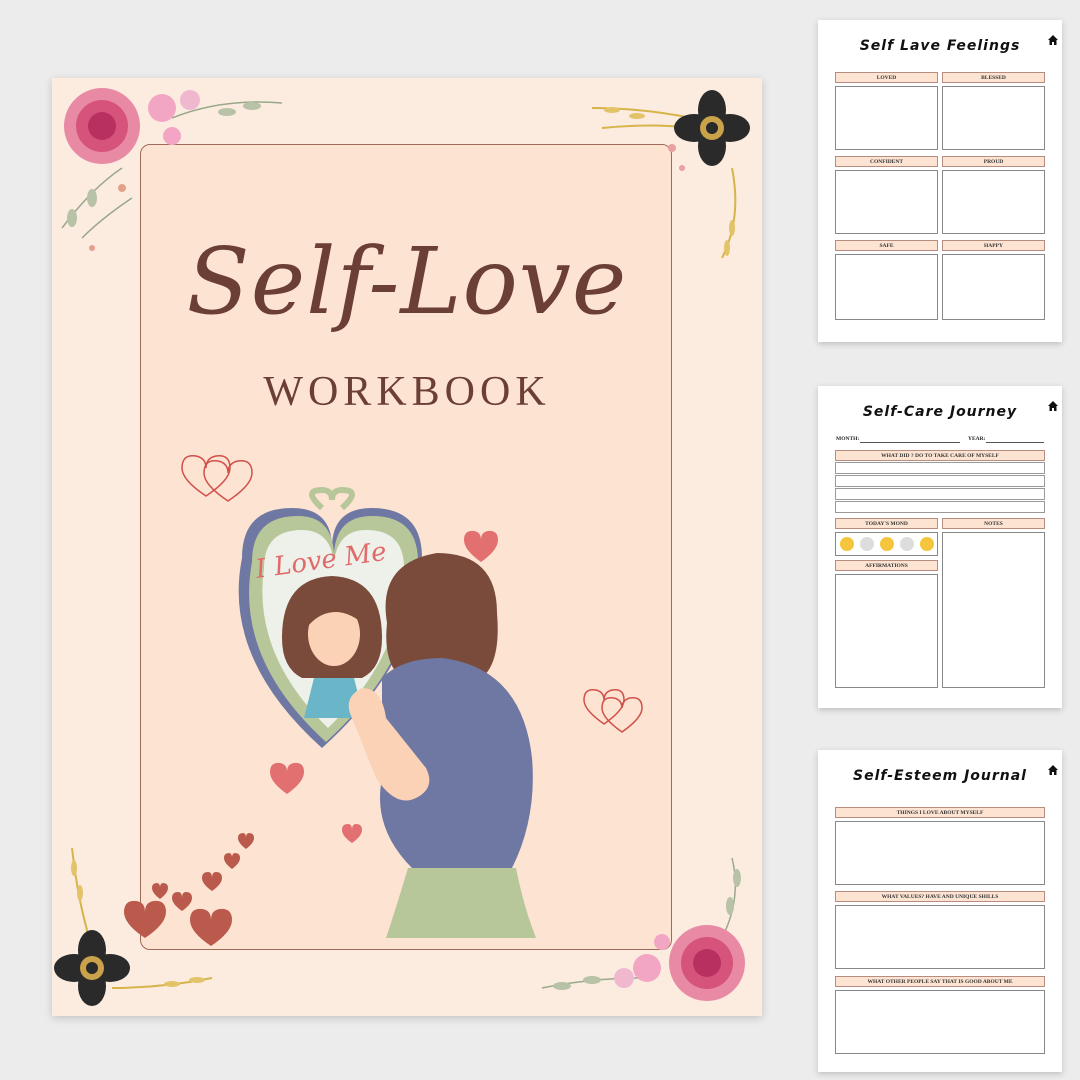 The height and width of the screenshot is (1080, 1080). What do you see at coordinates (940, 812) in the screenshot?
I see `section-header-things-i-love: THINGS I LOVE ABOUT MYSELF` at bounding box center [940, 812].